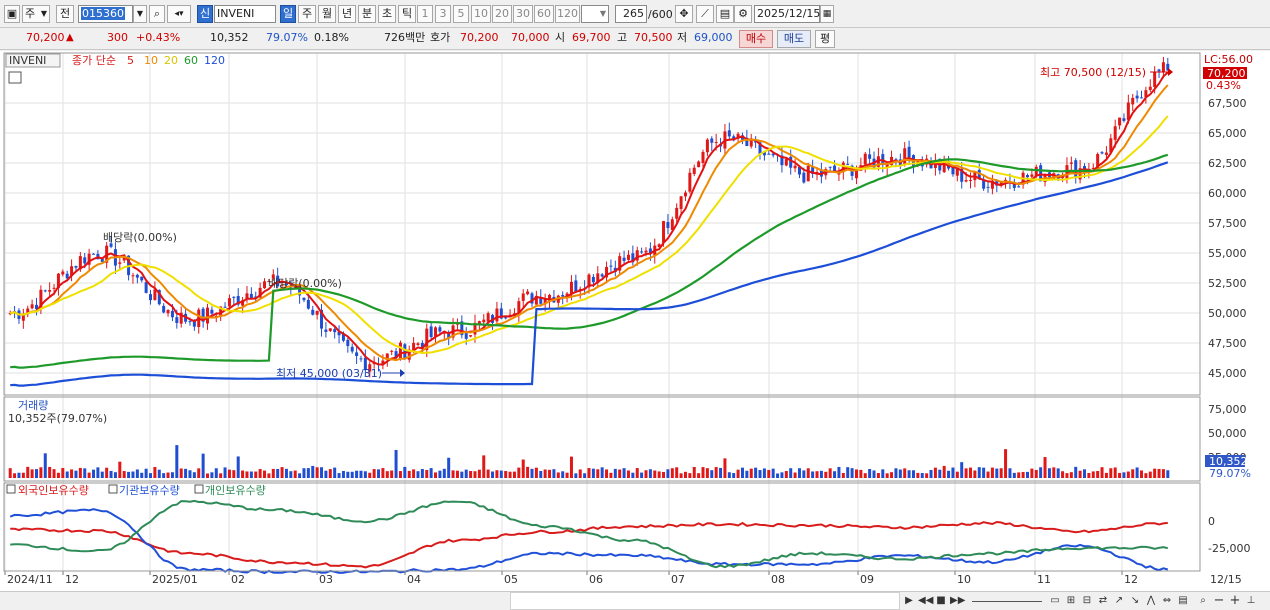  What do you see at coordinates (407, 14) in the screenshot?
I see `period-tick: 틱` at bounding box center [407, 14].